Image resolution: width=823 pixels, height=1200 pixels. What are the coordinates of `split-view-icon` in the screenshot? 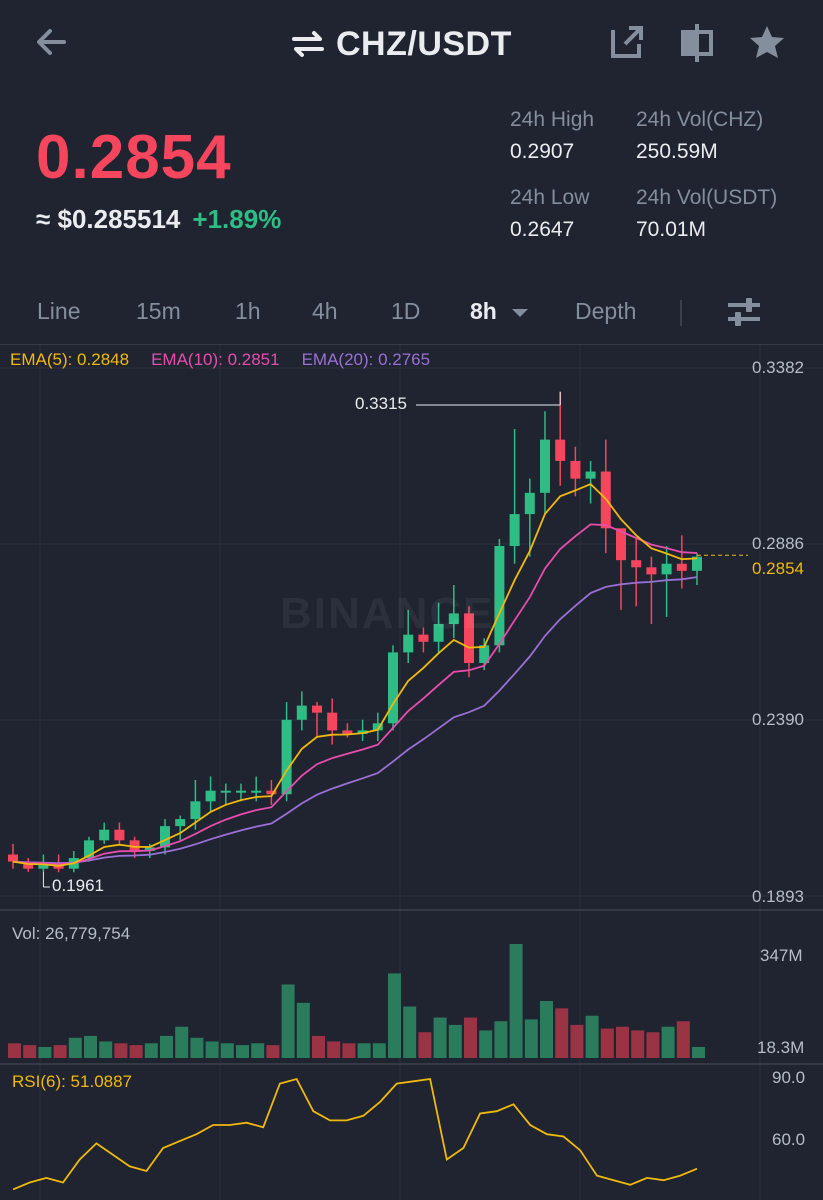 It's located at (697, 43).